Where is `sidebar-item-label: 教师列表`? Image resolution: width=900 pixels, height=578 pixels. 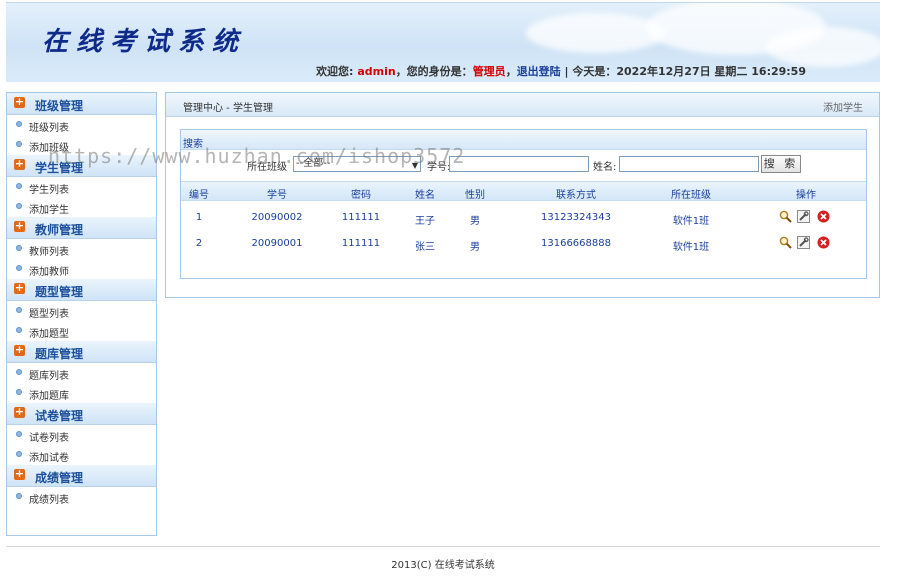
sidebar-item-label: 教师列表 is located at coordinates (49, 252).